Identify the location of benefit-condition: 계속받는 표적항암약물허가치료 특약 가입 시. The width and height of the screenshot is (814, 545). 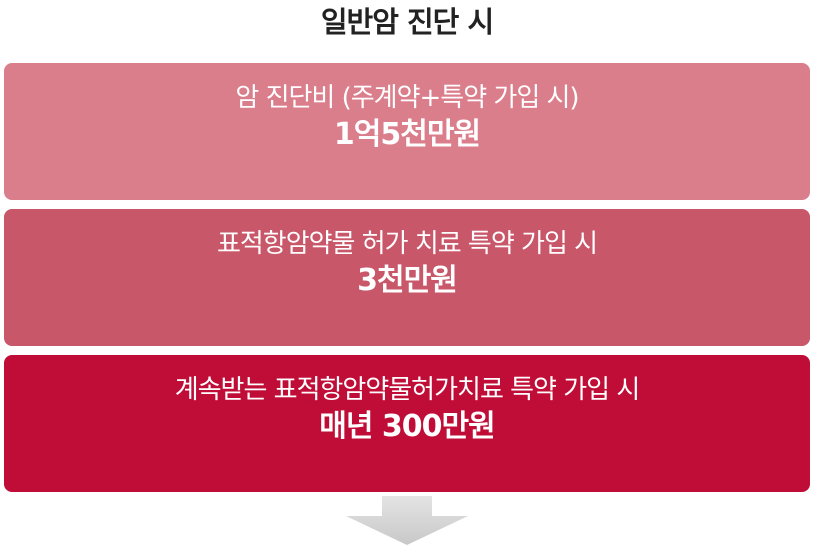
(407, 390).